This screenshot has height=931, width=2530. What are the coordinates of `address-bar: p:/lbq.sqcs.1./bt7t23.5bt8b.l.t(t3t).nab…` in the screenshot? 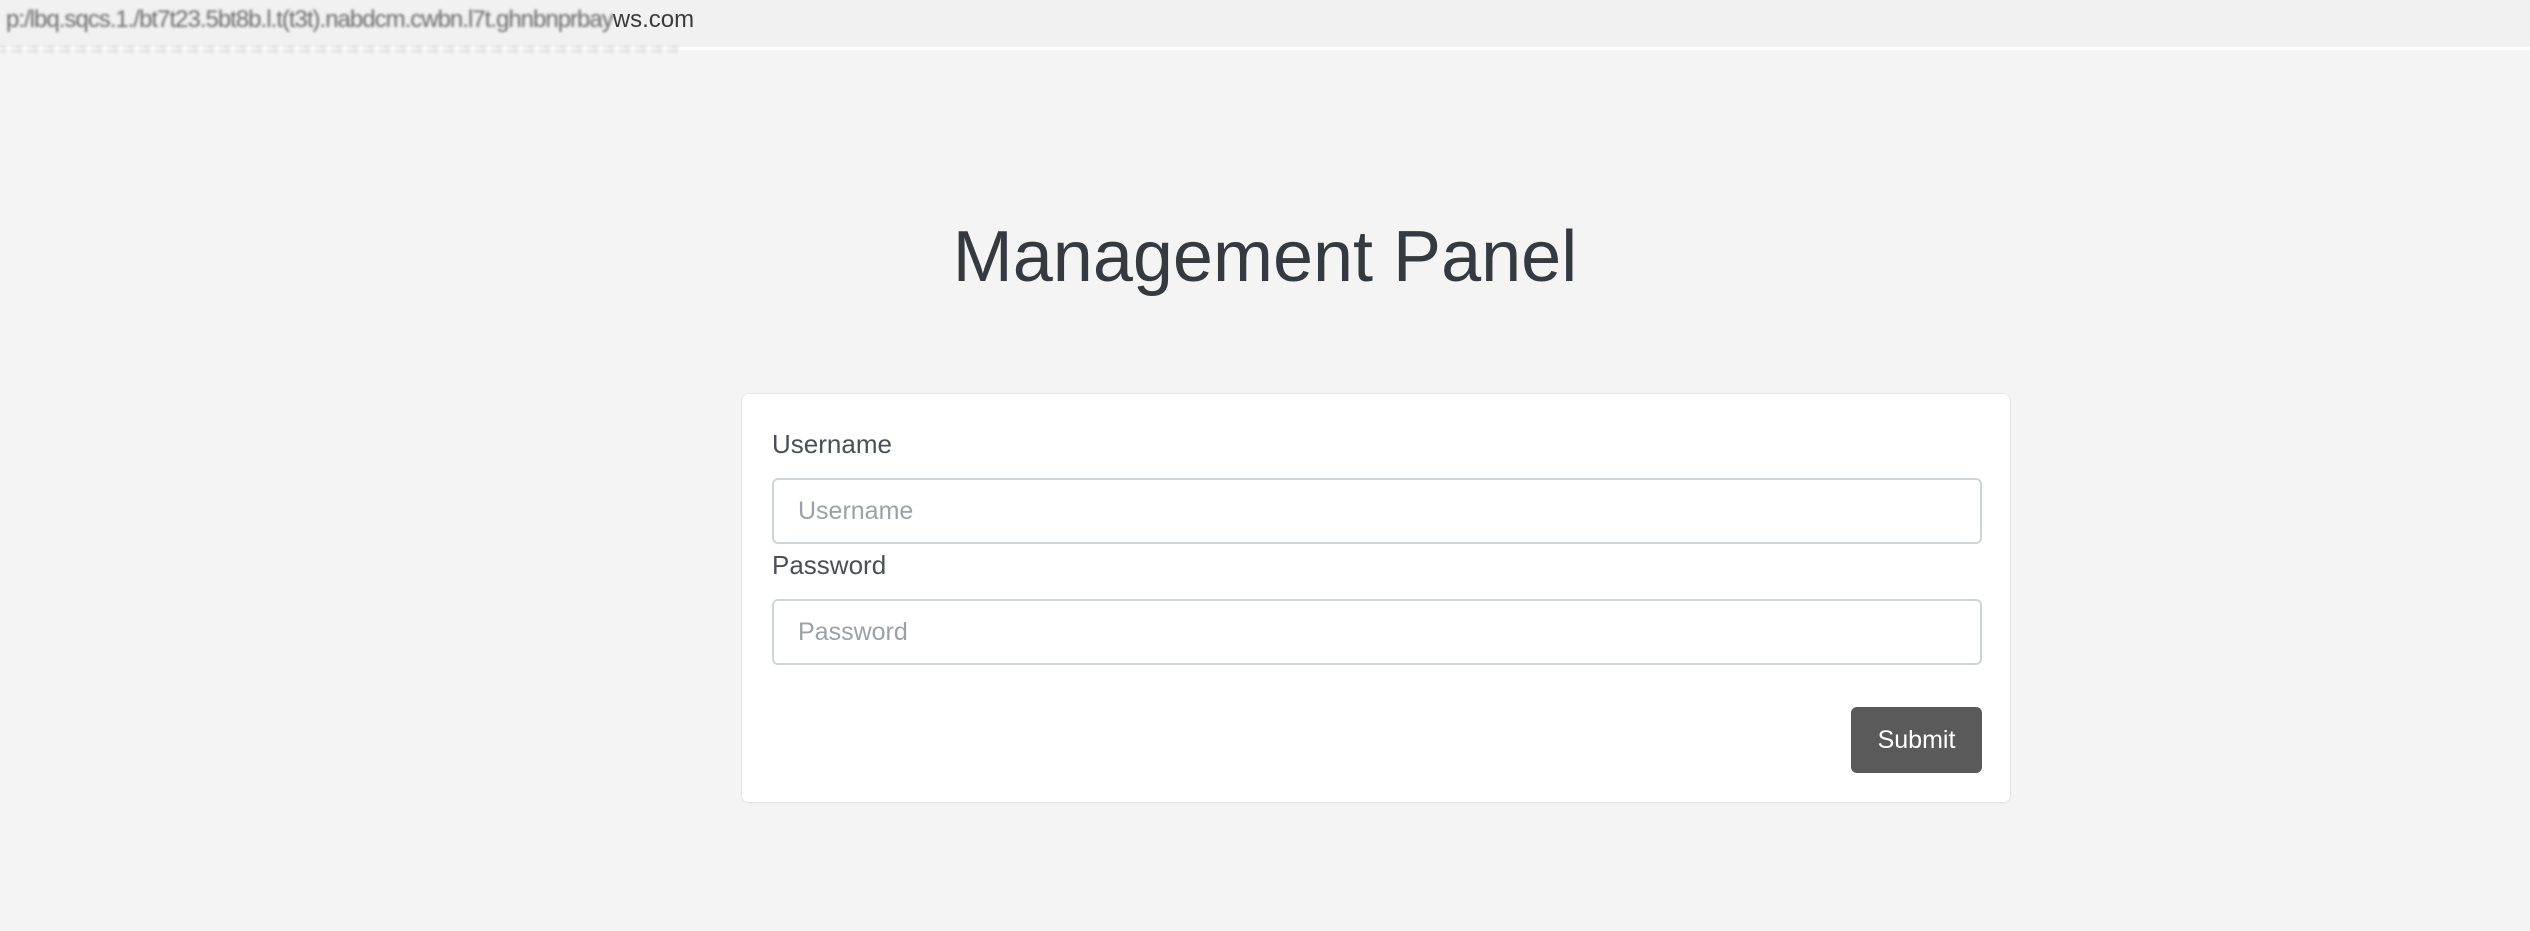 It's located at (1265, 26).